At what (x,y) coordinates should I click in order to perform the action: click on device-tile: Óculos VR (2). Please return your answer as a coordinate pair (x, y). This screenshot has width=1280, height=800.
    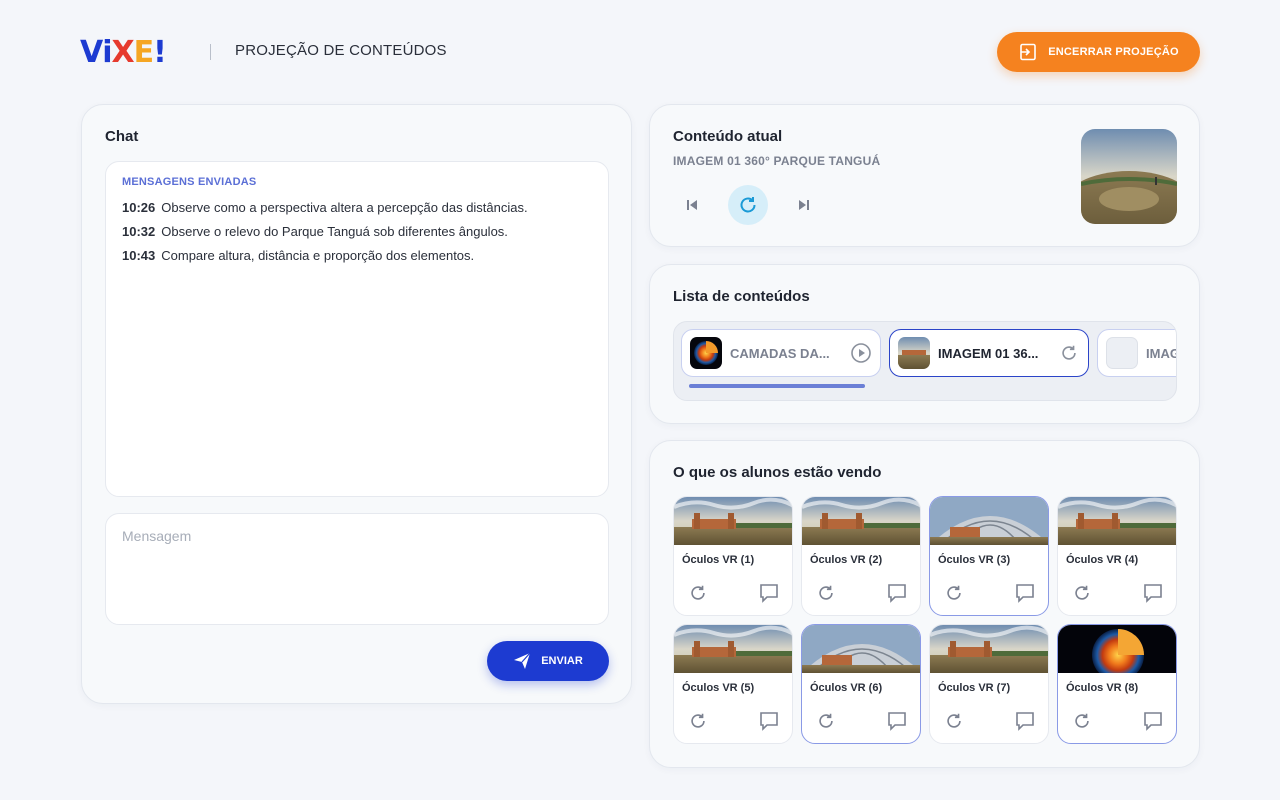
    Looking at the image, I should click on (861, 556).